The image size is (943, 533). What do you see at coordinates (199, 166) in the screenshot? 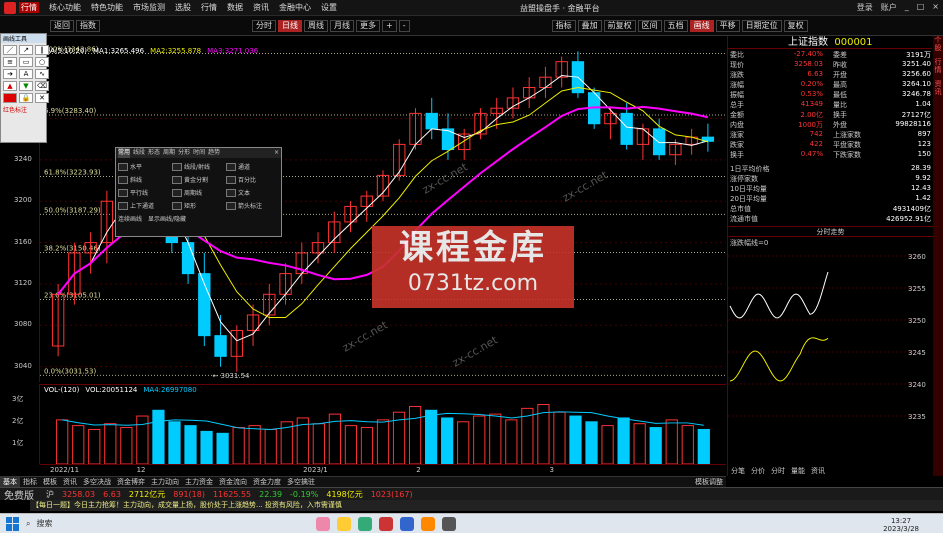
I see `popup-item: 线段/射线` at bounding box center [199, 166].